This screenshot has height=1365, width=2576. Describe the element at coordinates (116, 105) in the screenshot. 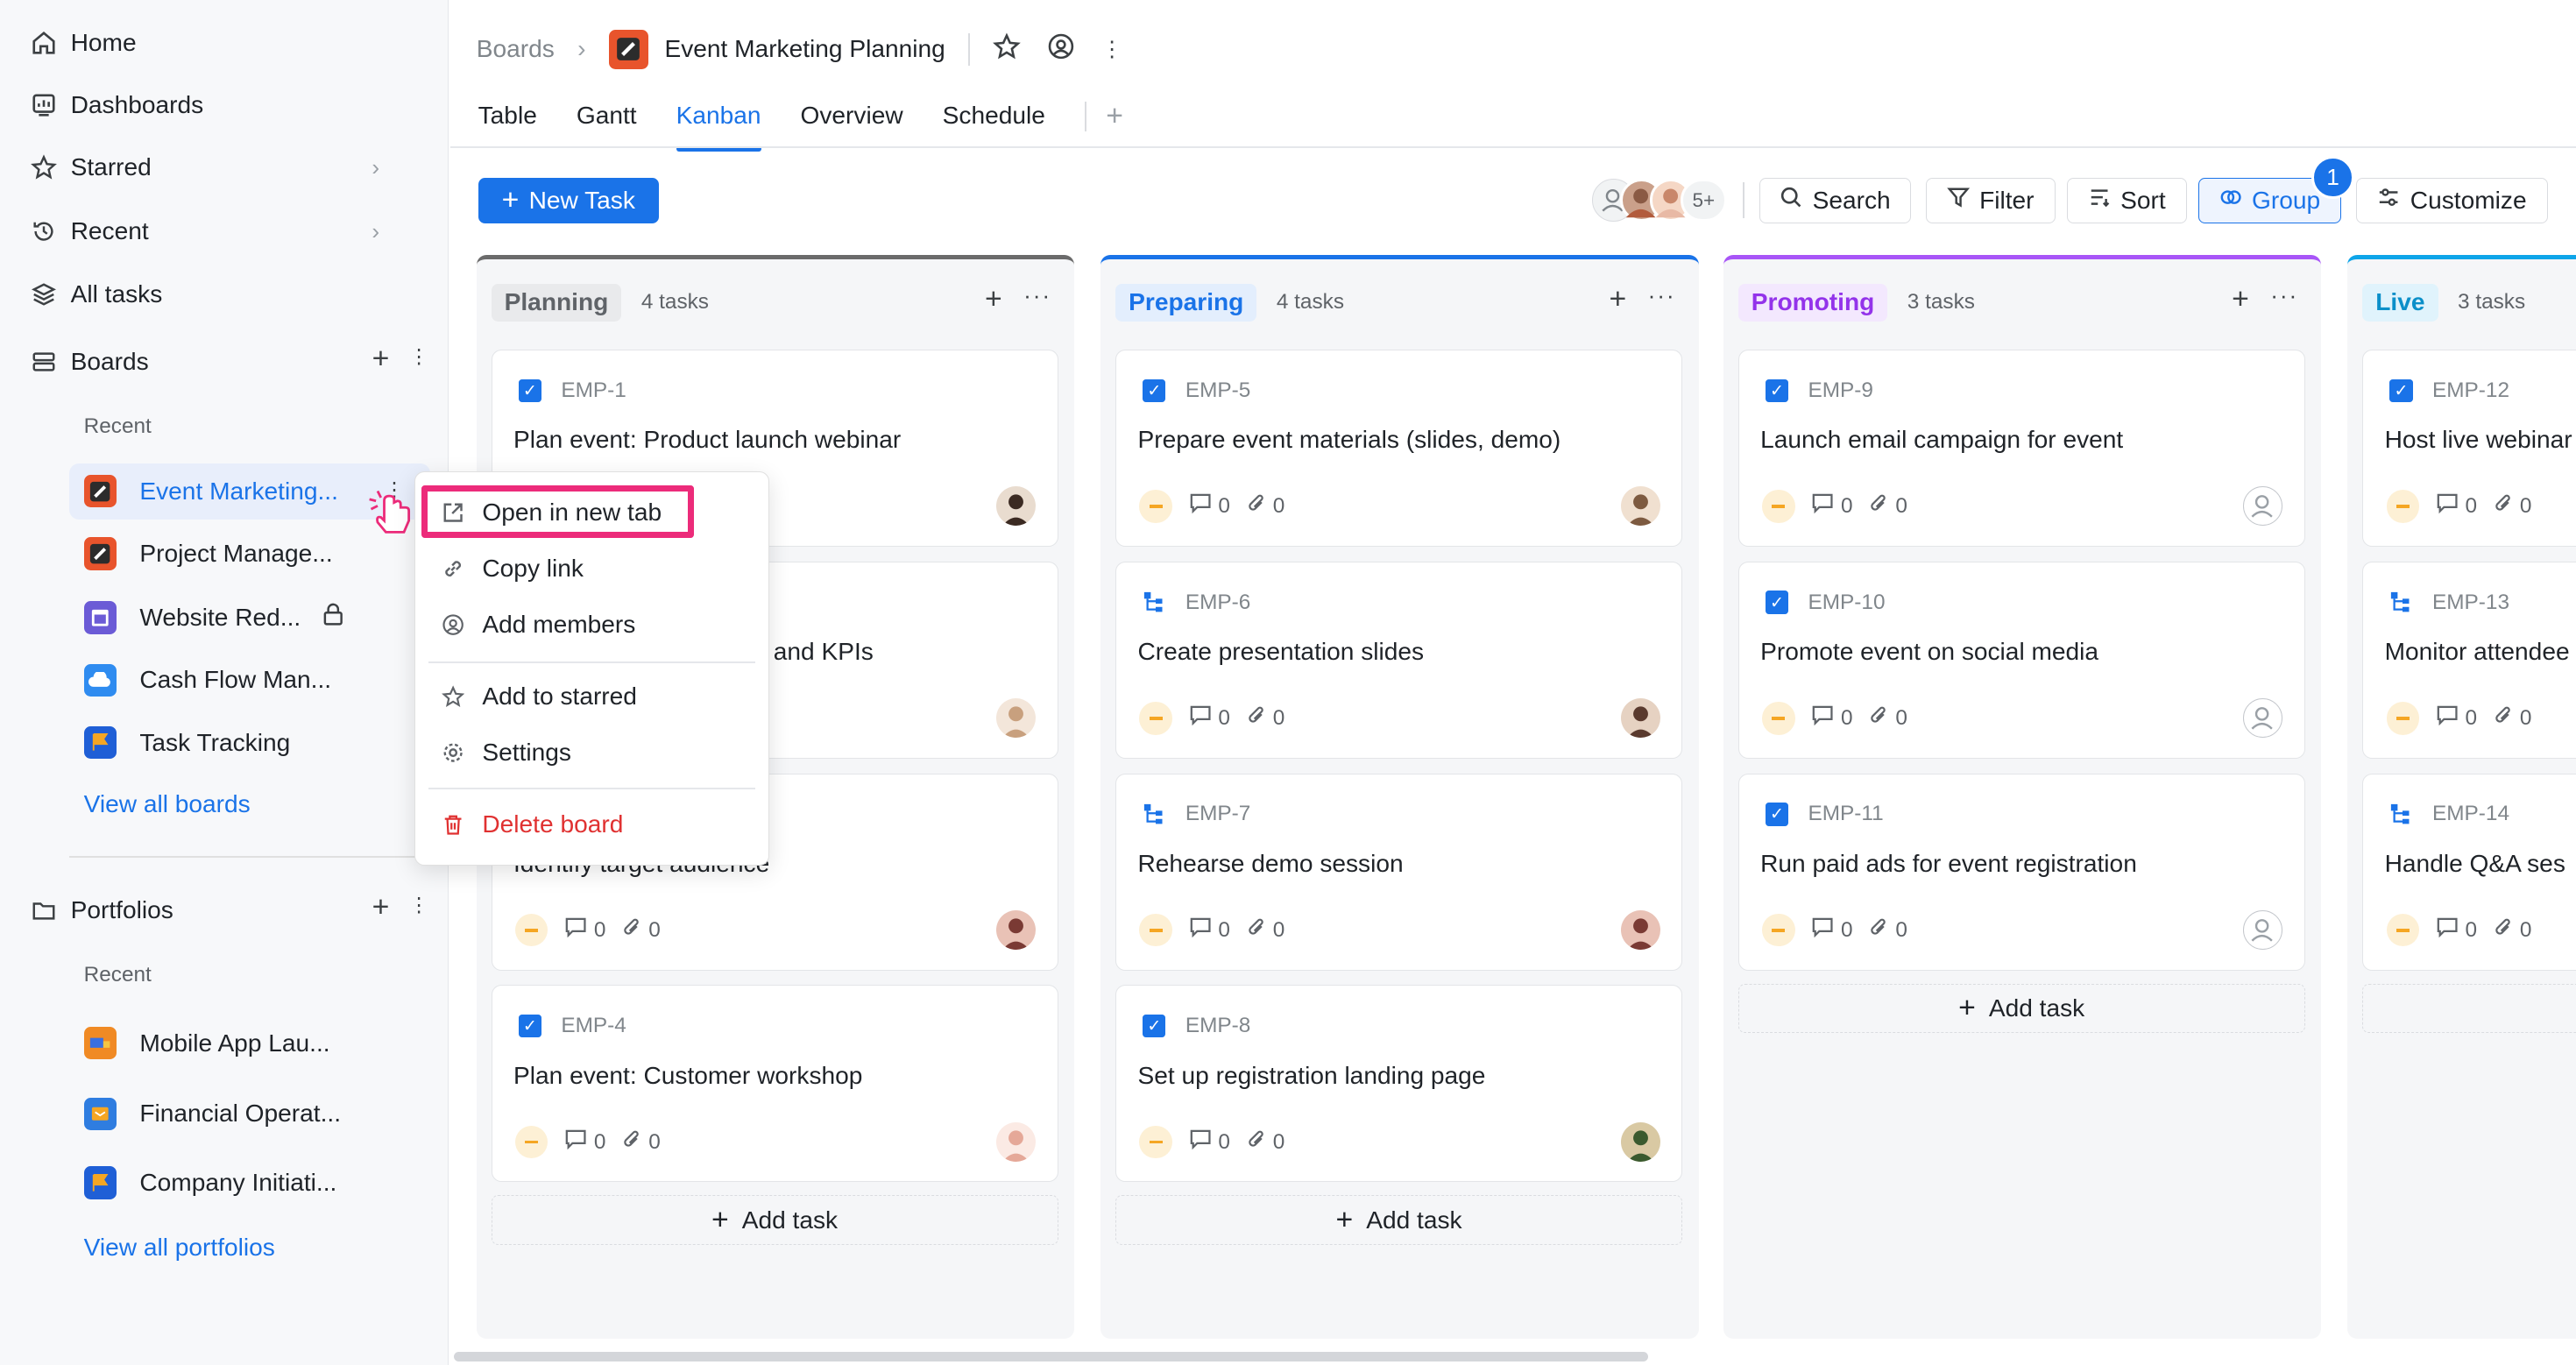

I see `nav-dashboards: Dashboards` at that location.